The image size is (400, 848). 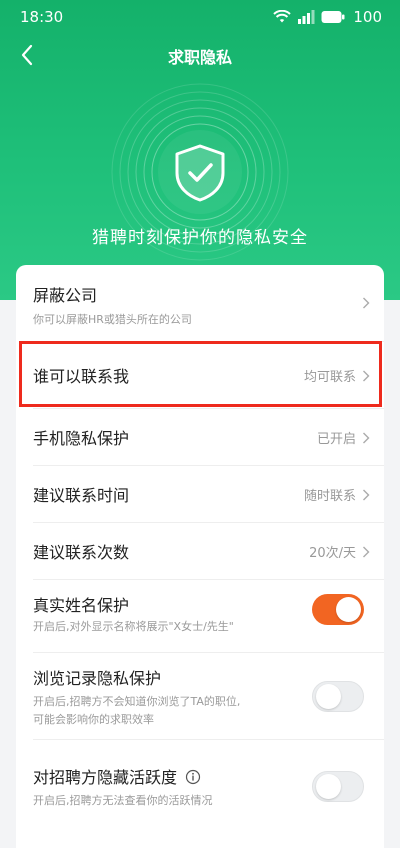 What do you see at coordinates (333, 17) in the screenshot?
I see `battery-icon` at bounding box center [333, 17].